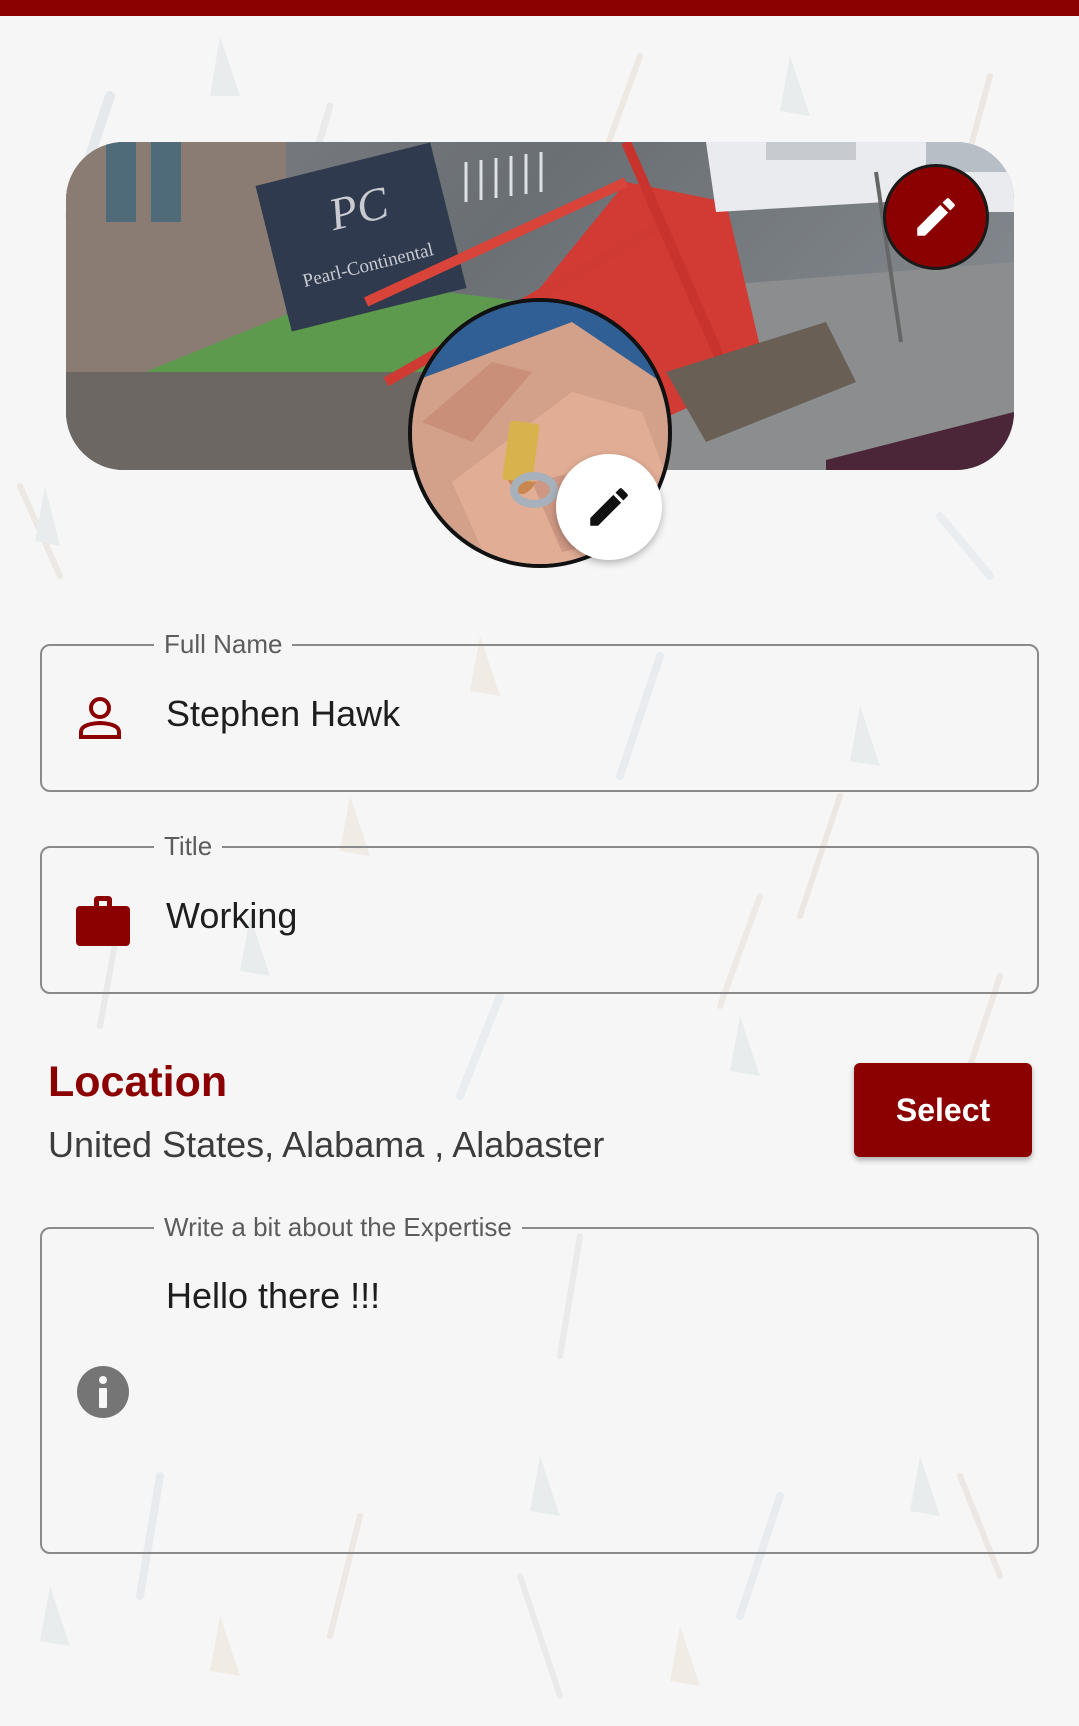  Describe the element at coordinates (943, 1110) in the screenshot. I see `location-select-button: Select` at that location.